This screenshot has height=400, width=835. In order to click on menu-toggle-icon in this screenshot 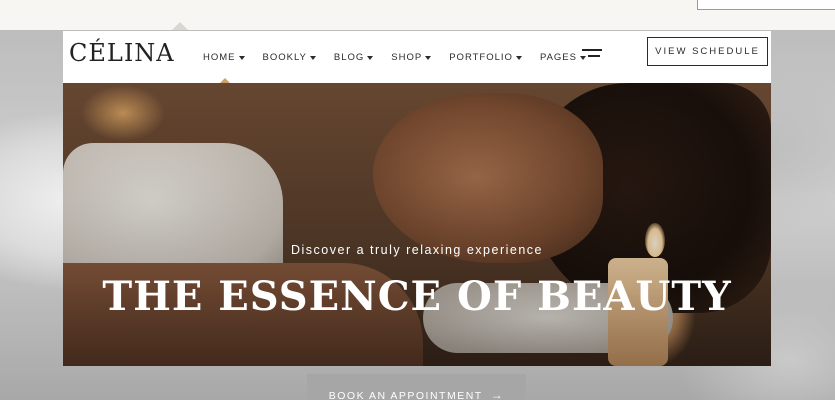, I will do `click(593, 54)`.